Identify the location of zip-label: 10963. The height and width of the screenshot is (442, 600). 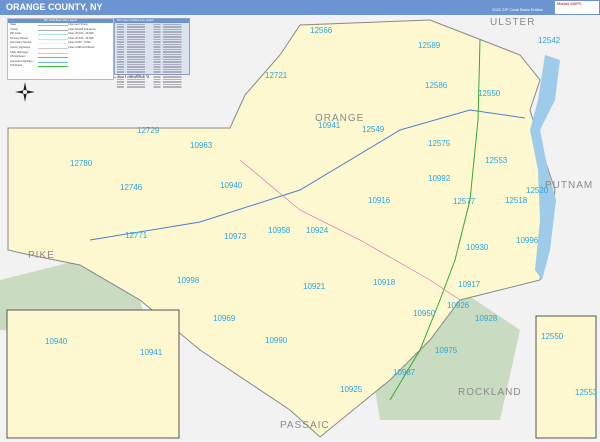
(201, 145).